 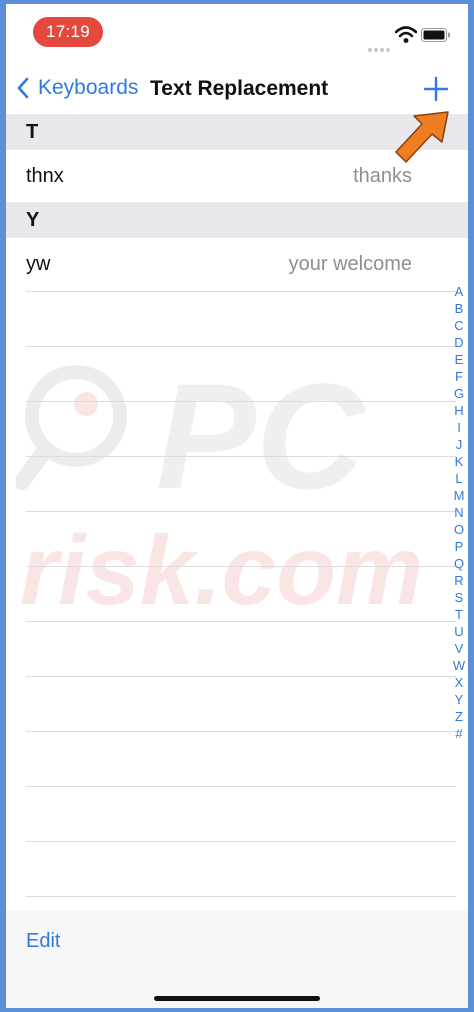 What do you see at coordinates (459, 495) in the screenshot?
I see `index-letter: M` at bounding box center [459, 495].